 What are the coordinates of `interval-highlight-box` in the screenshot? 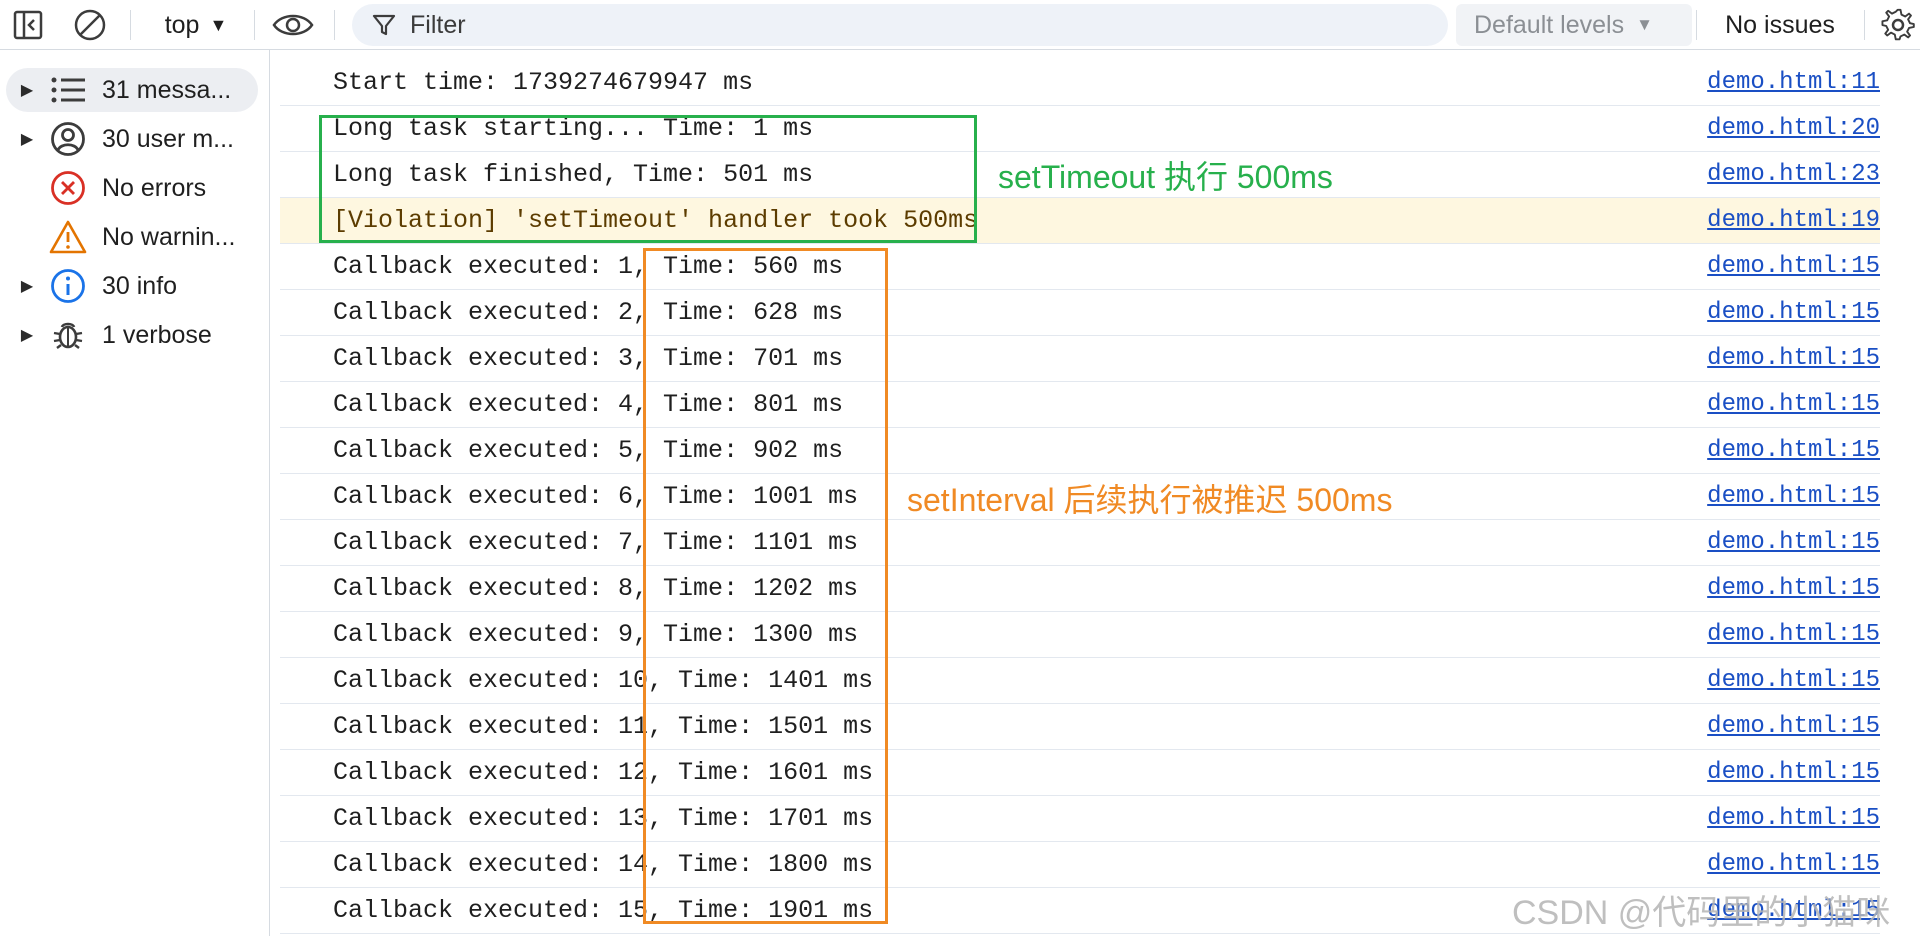 It's located at (765, 586).